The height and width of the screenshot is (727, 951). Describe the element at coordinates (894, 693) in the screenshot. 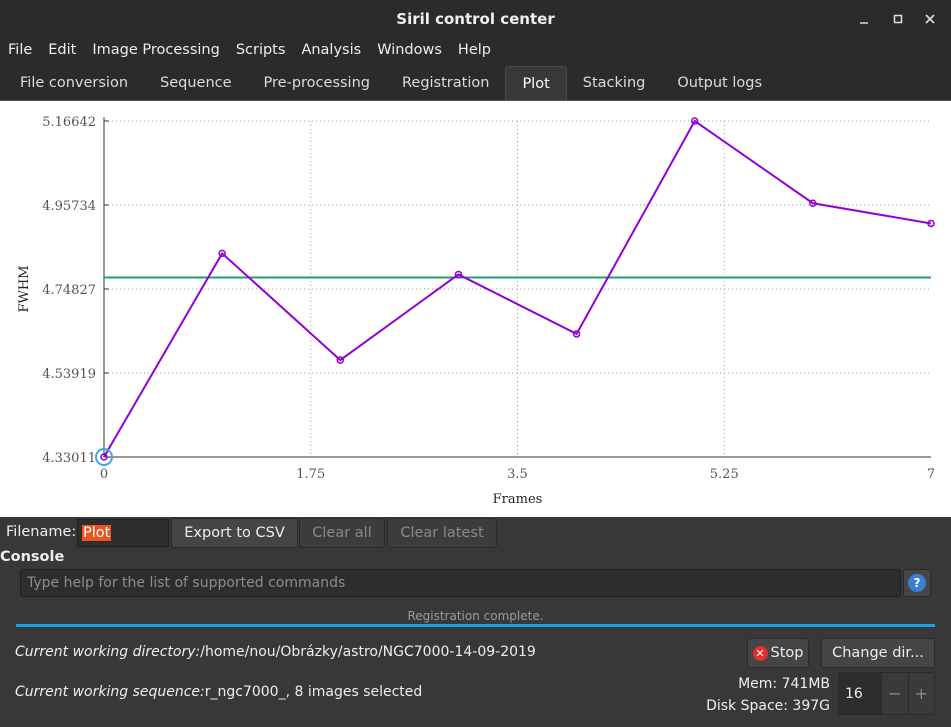

I see `decrement-button: −` at that location.